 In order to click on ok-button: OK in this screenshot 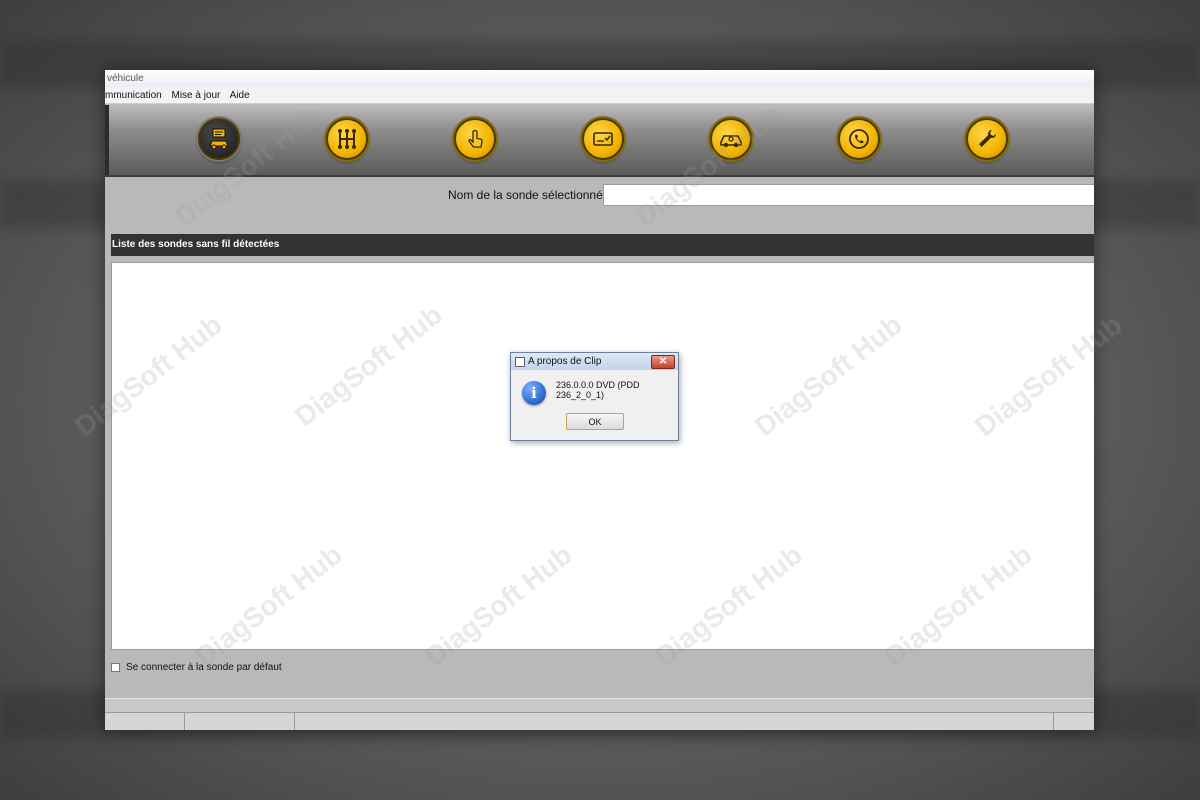, I will do `click(595, 421)`.